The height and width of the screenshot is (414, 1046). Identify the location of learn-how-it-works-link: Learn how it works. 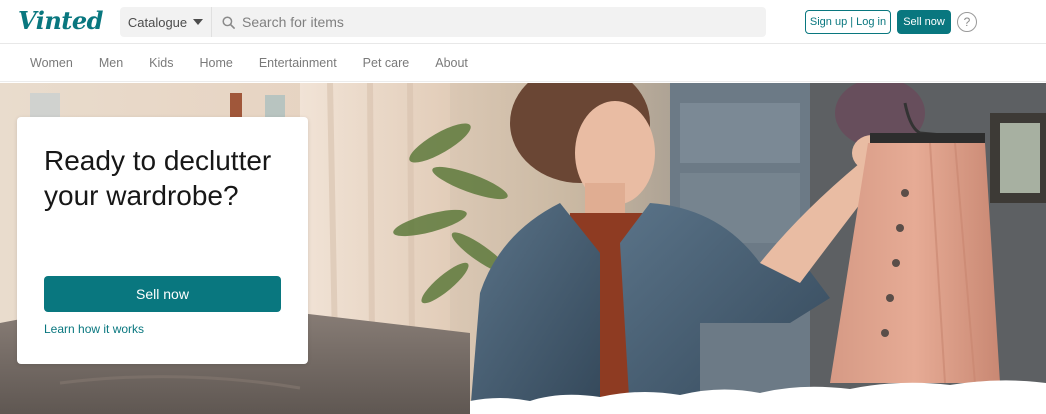
(94, 329).